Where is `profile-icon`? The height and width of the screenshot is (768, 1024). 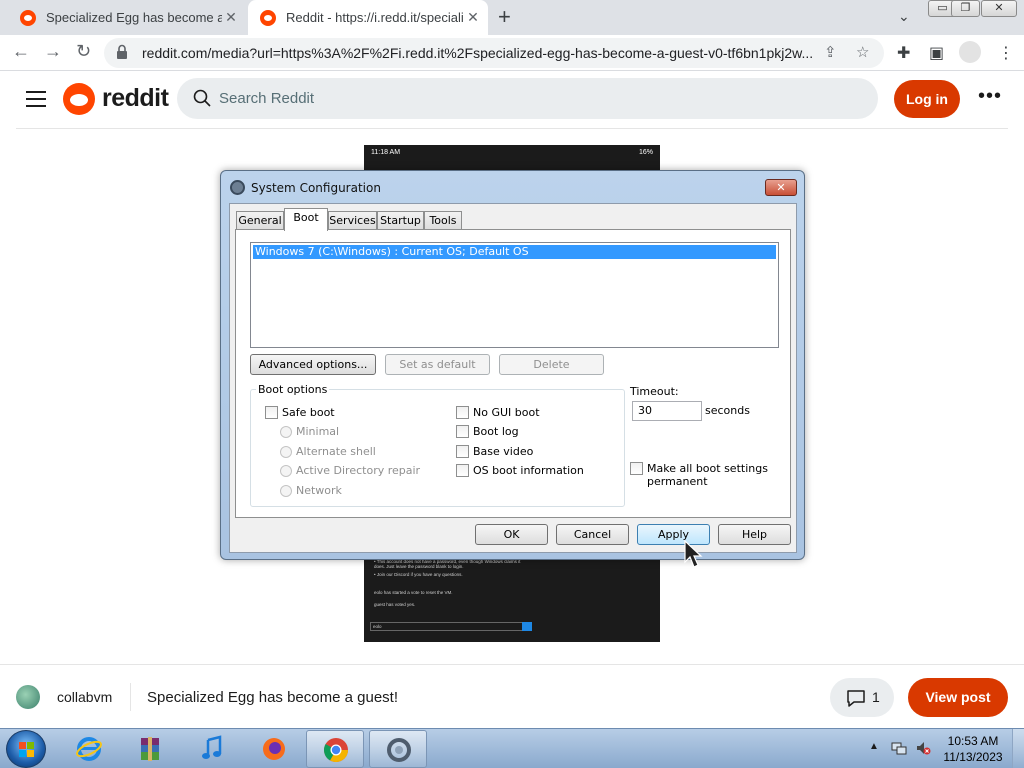 profile-icon is located at coordinates (970, 52).